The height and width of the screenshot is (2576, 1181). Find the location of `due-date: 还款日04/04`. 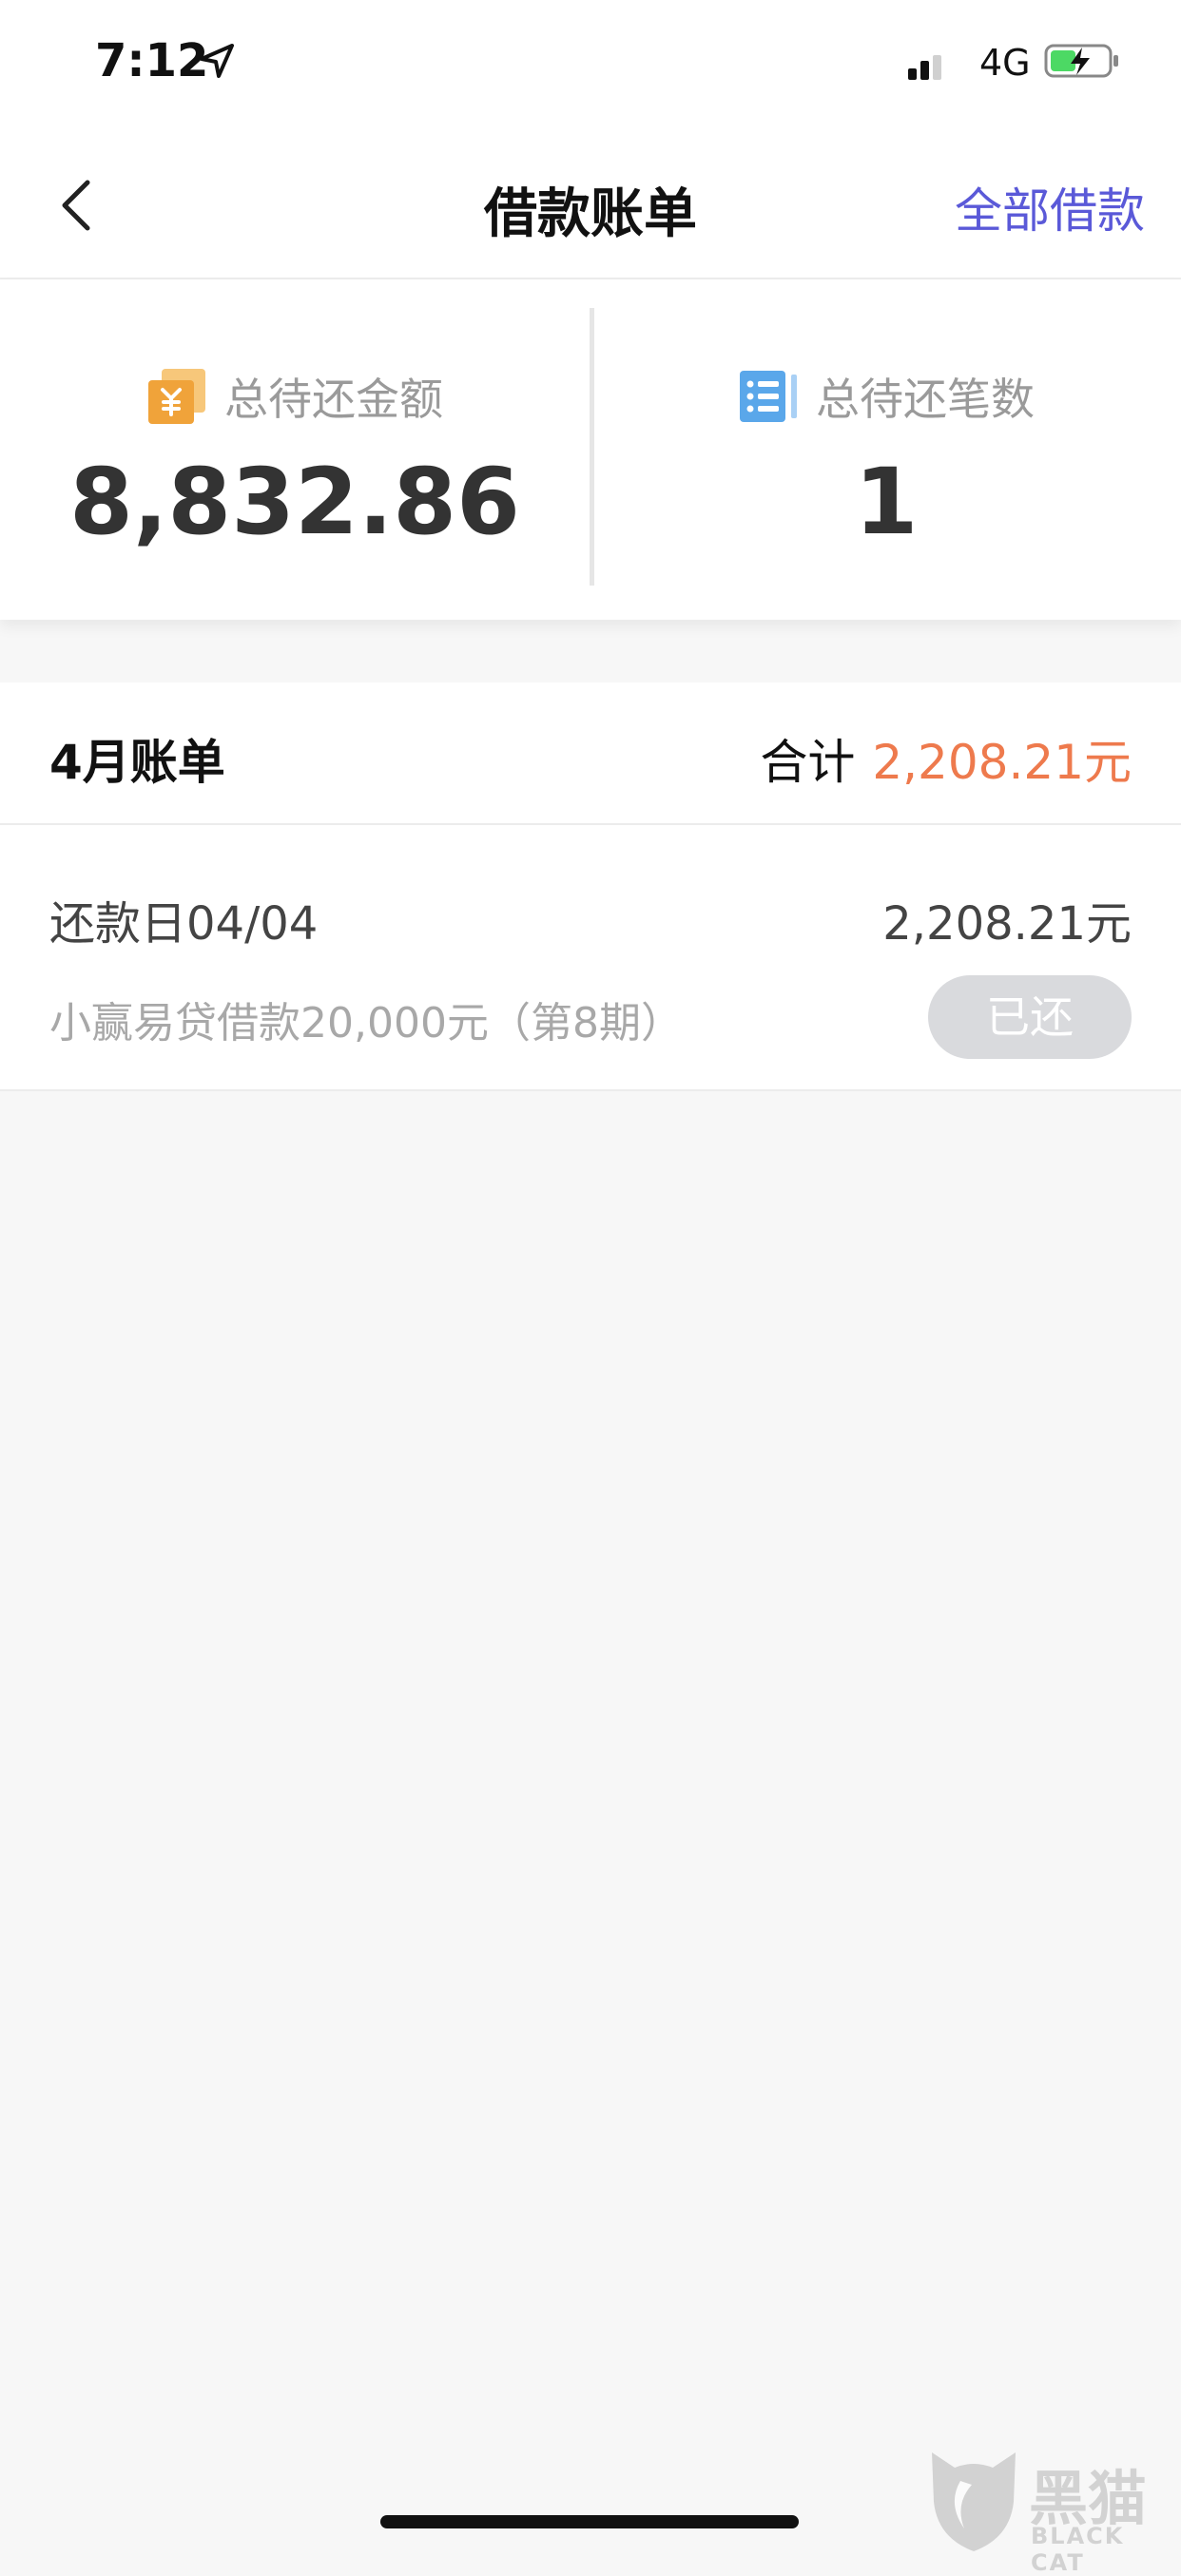

due-date: 还款日04/04 is located at coordinates (184, 924).